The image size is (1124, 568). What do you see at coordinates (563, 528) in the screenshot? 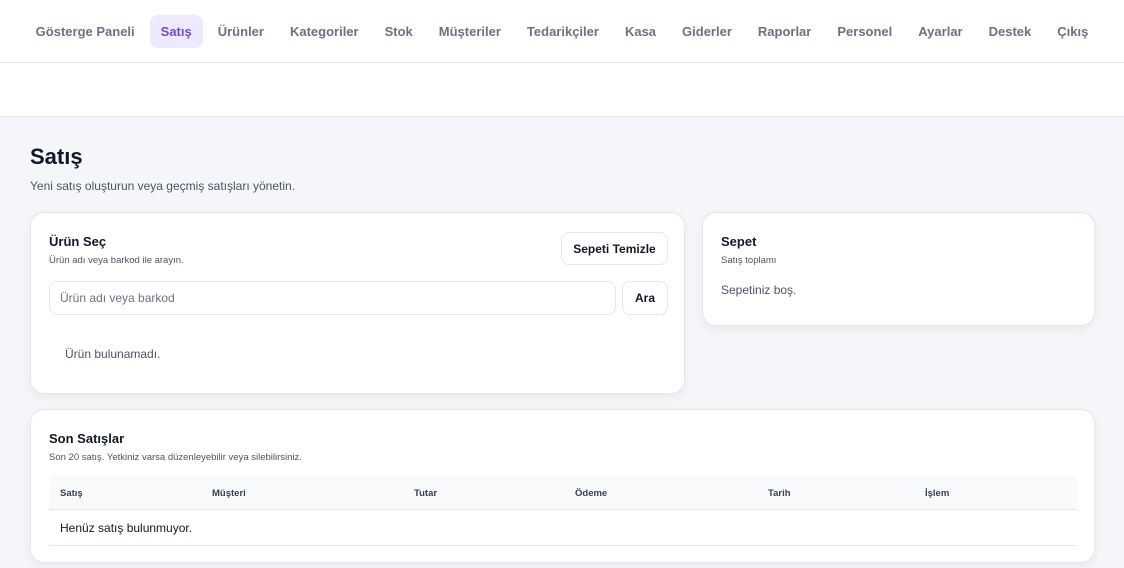
I see `table-row: Henüz satış bulunmuyor.` at bounding box center [563, 528].